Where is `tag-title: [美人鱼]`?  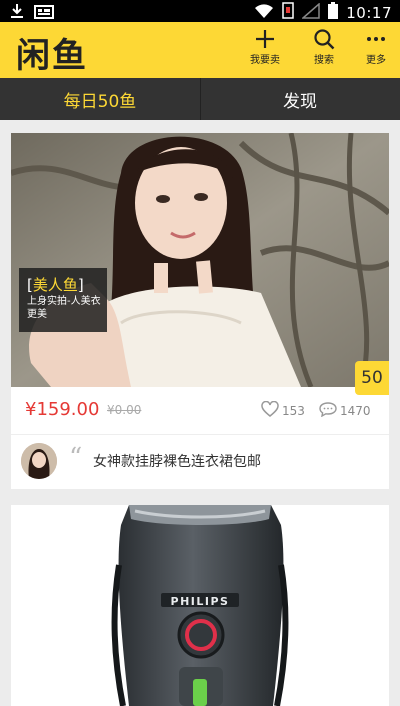 tag-title: [美人鱼] is located at coordinates (55, 285).